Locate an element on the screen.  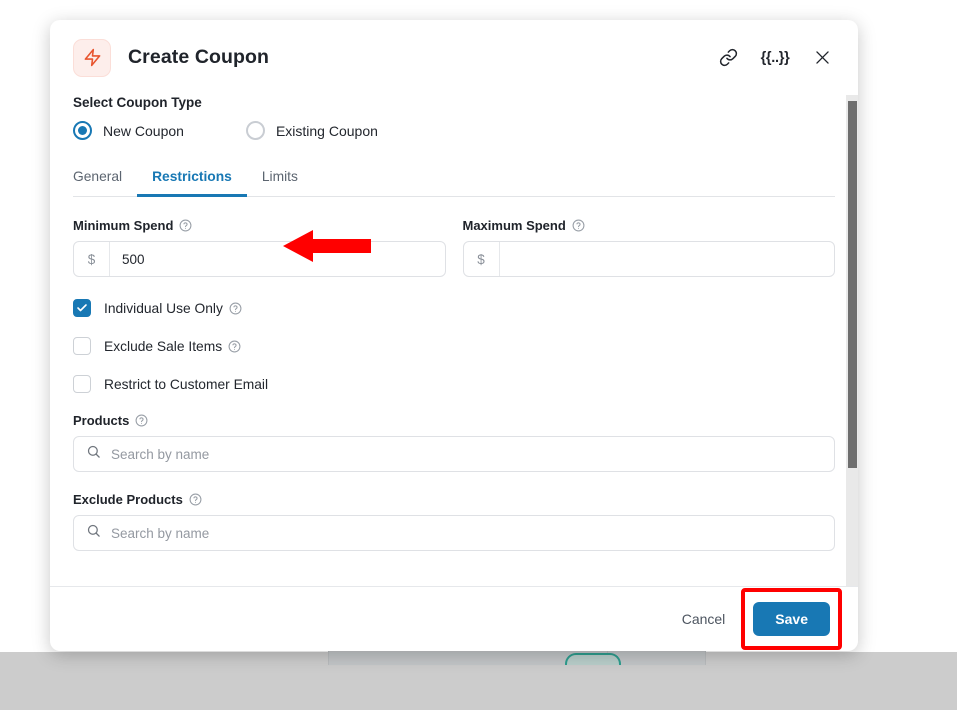
exclude-products-label-row: Exclude Products is located at coordinates (454, 499).